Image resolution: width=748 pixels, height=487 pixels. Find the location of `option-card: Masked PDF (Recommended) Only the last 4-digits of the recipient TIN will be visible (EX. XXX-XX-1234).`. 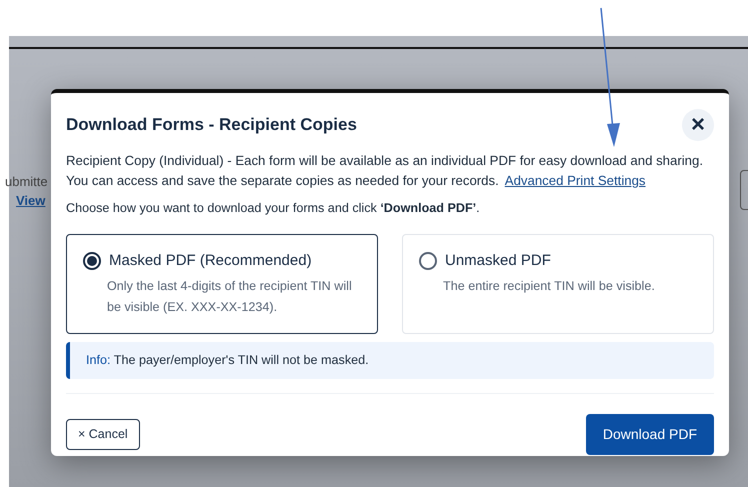

option-card: Masked PDF (Recommended) Only the last 4-digits of the recipient TIN will be visible (EX. XXX-XX-1234). is located at coordinates (222, 284).